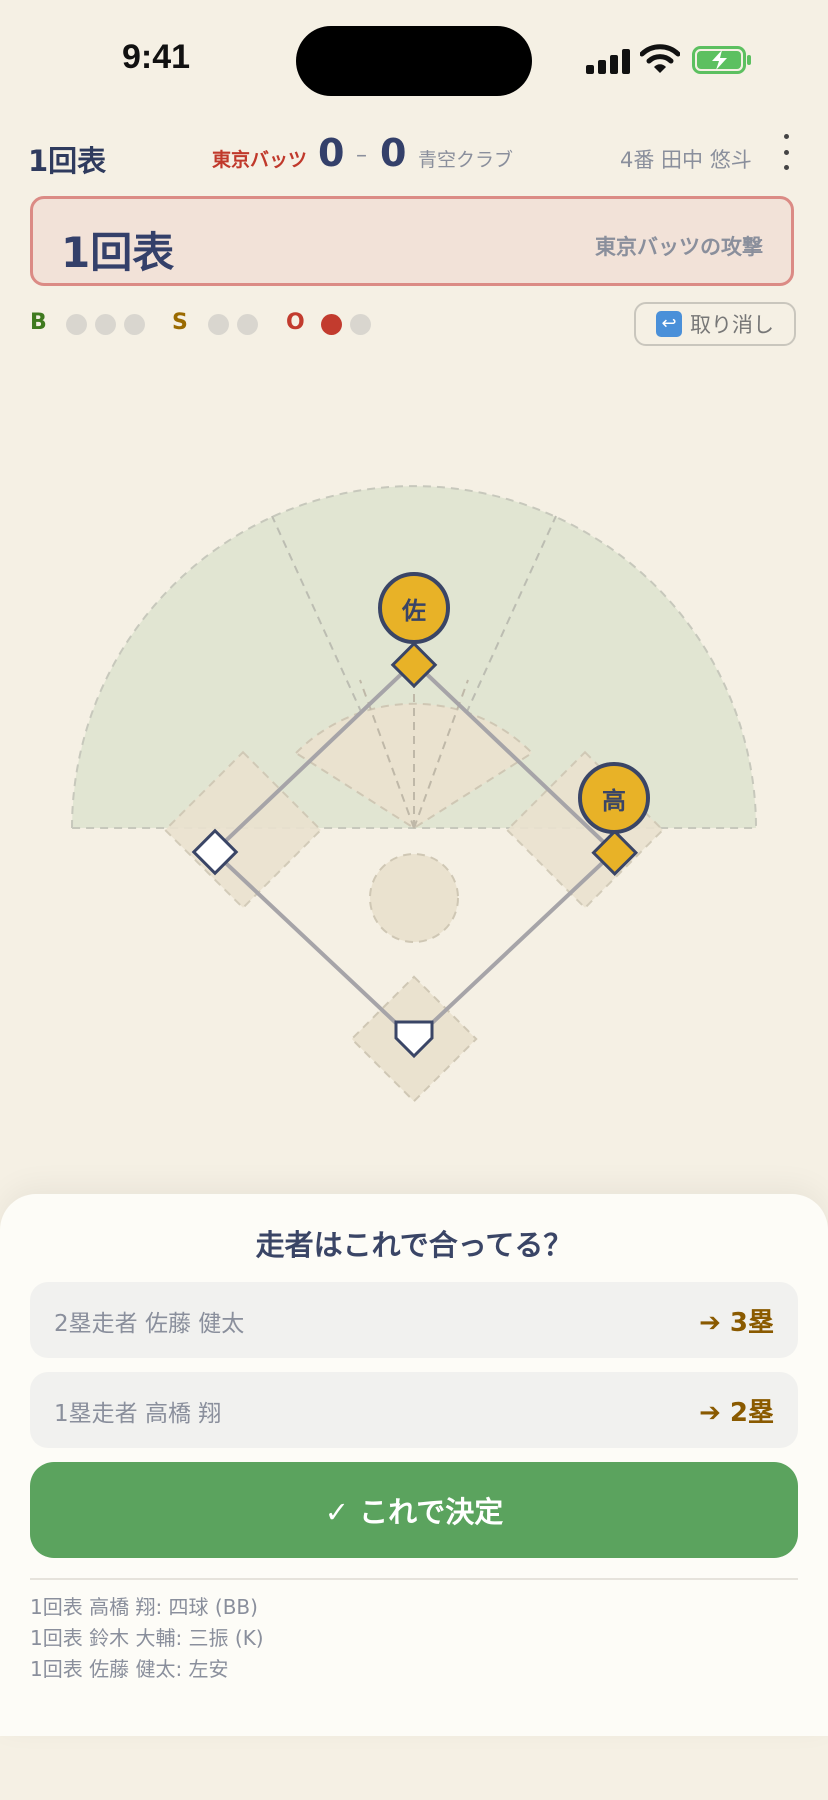 The height and width of the screenshot is (1800, 828). I want to click on confirm-button: ✓ これで決定, so click(414, 1510).